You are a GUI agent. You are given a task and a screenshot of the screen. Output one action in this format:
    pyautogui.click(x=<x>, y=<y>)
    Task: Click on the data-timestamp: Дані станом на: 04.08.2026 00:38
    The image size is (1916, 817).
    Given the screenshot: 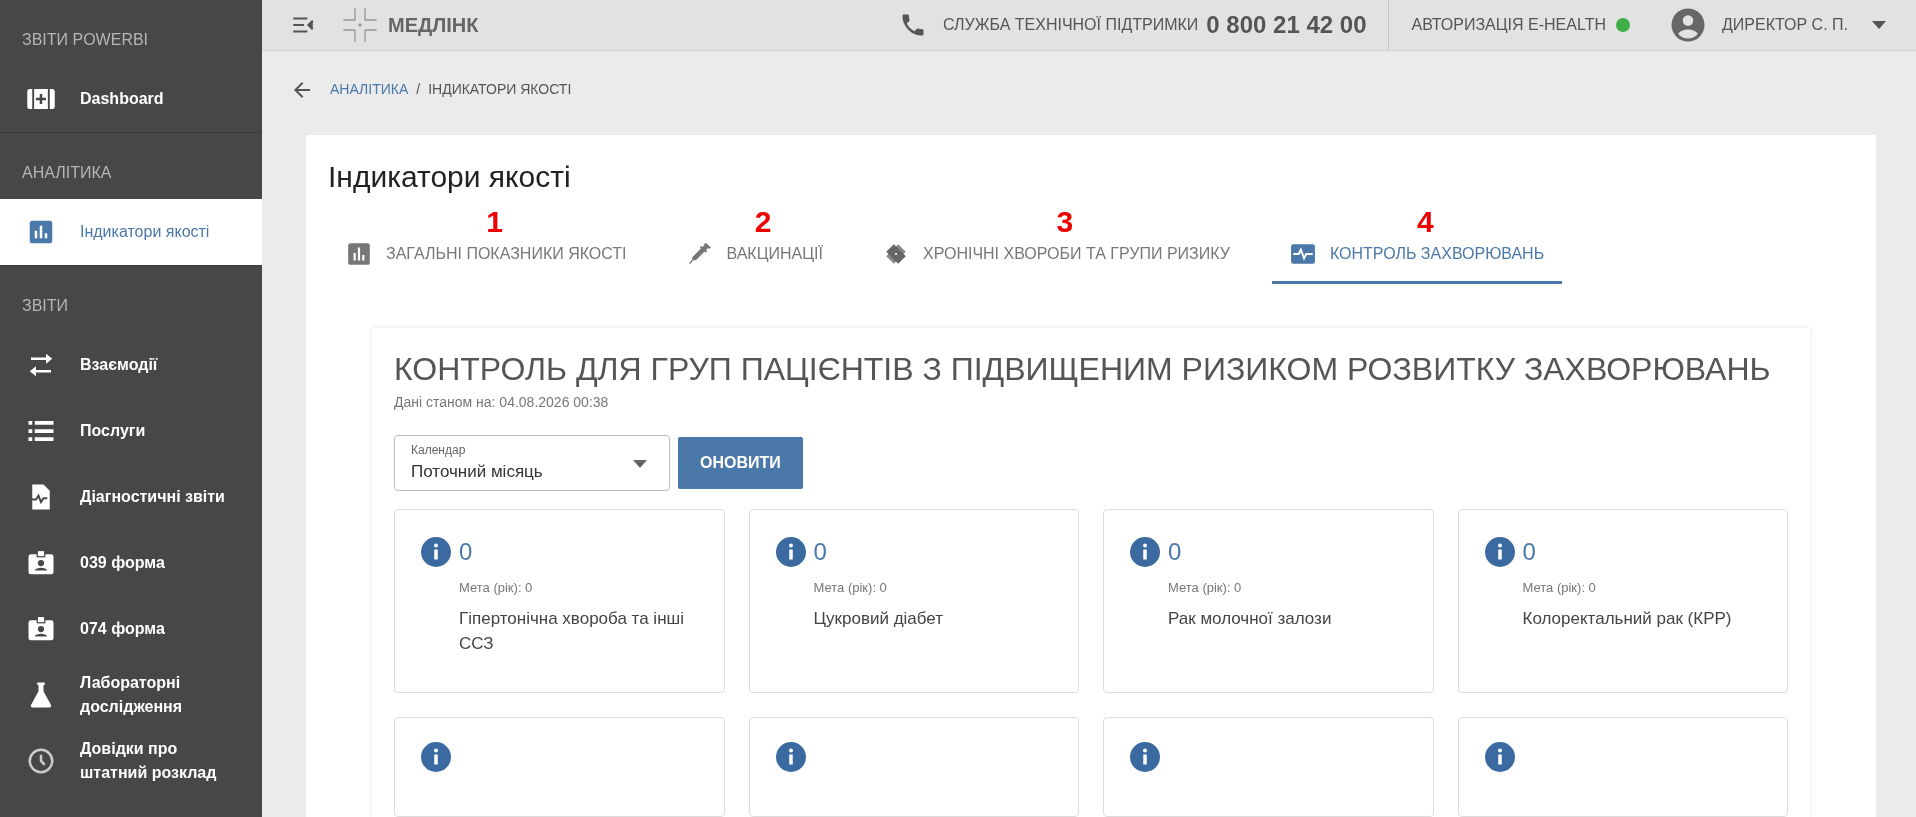 What is the action you would take?
    pyautogui.click(x=502, y=402)
    